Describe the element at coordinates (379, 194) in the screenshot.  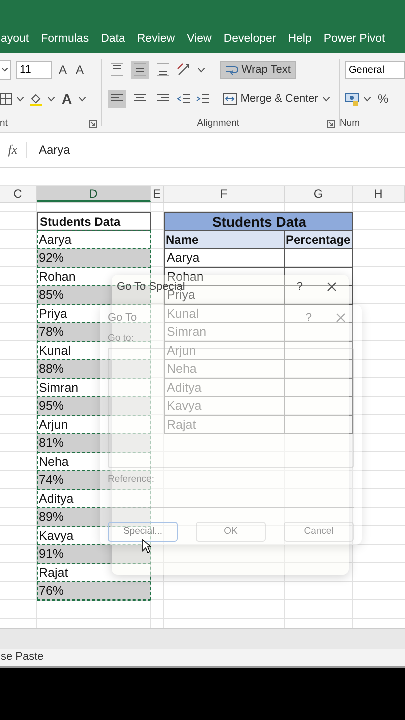
I see `column-header: H` at that location.